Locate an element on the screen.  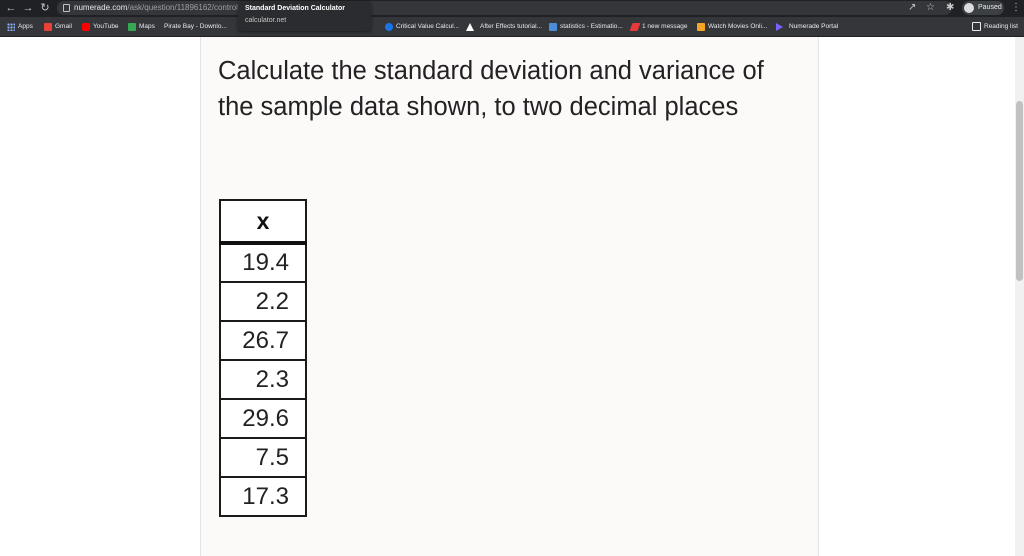
table-row: 17.3 is located at coordinates (263, 496).